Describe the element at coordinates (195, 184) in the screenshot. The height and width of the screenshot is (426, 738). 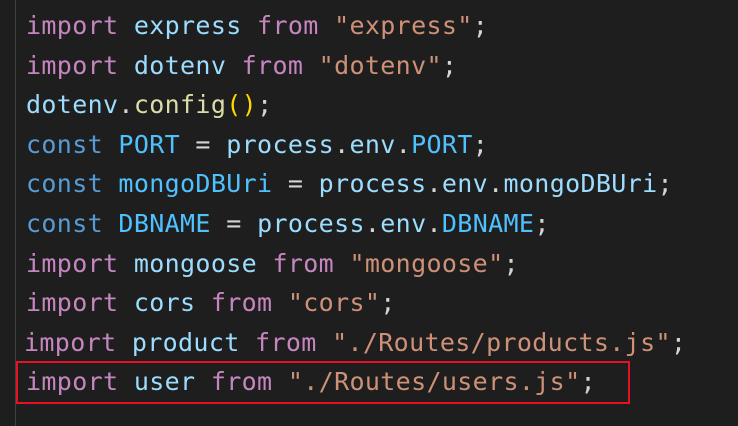
I see `code-token-const: mongoDBUri` at that location.